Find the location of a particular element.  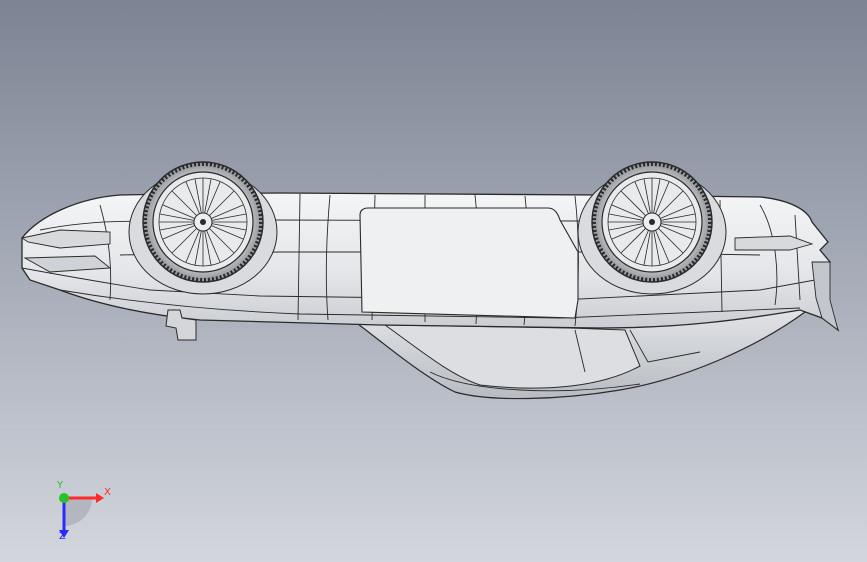

car-door-panel is located at coordinates (469, 263).